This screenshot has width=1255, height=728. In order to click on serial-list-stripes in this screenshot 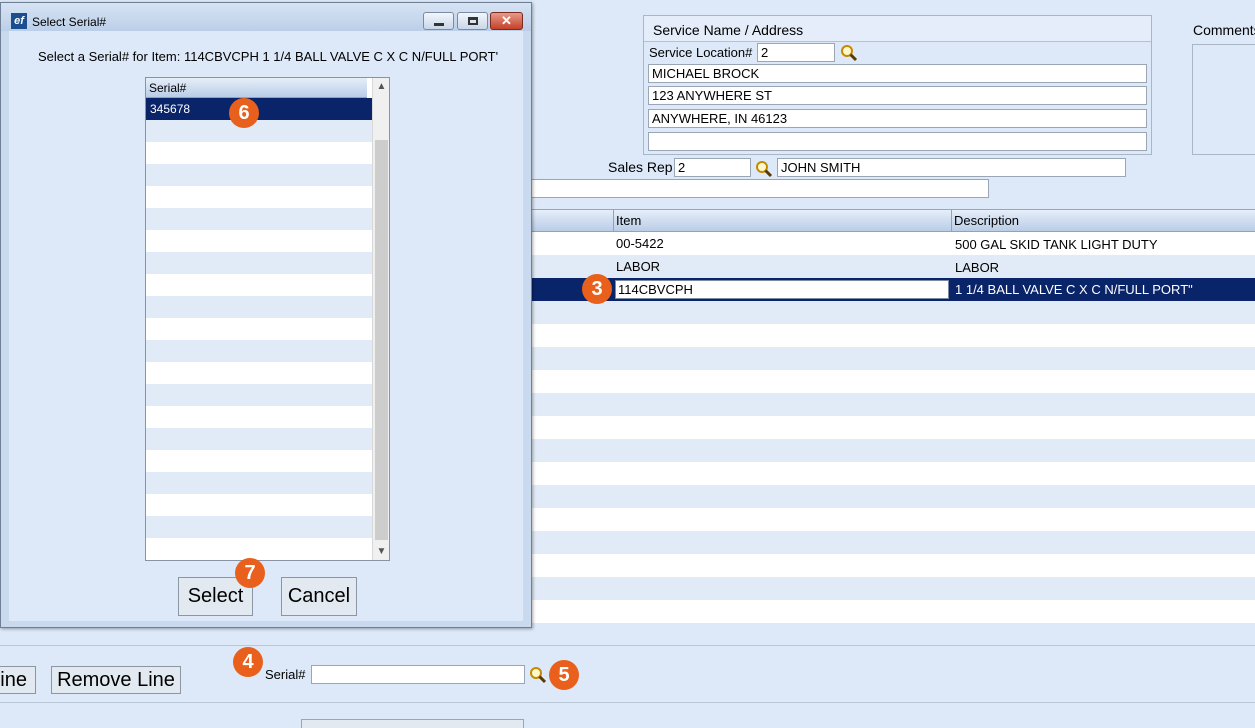, I will do `click(259, 329)`.